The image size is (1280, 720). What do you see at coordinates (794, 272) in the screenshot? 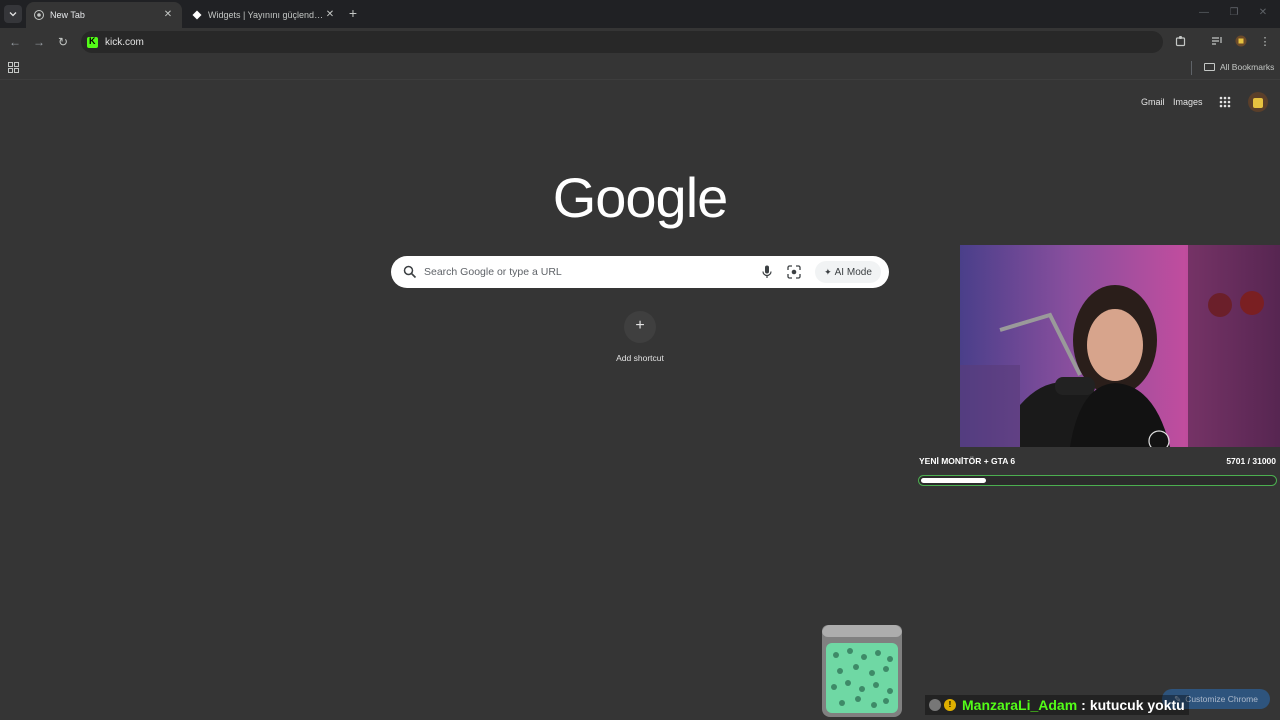
I see `google-lens-icon` at bounding box center [794, 272].